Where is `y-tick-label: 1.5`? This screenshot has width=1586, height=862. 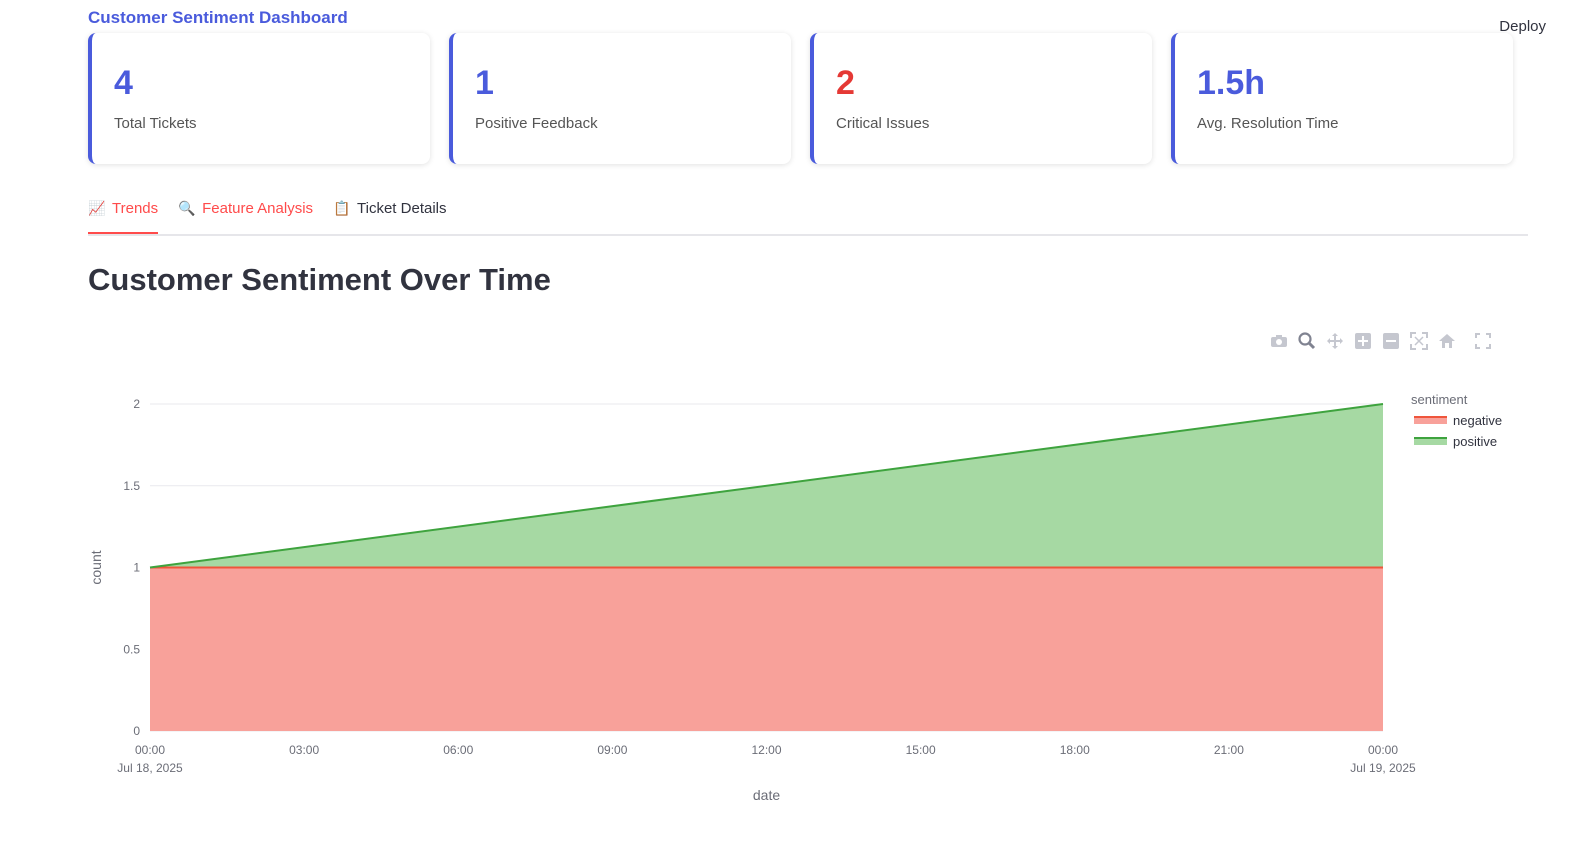
y-tick-label: 1.5 is located at coordinates (131, 486).